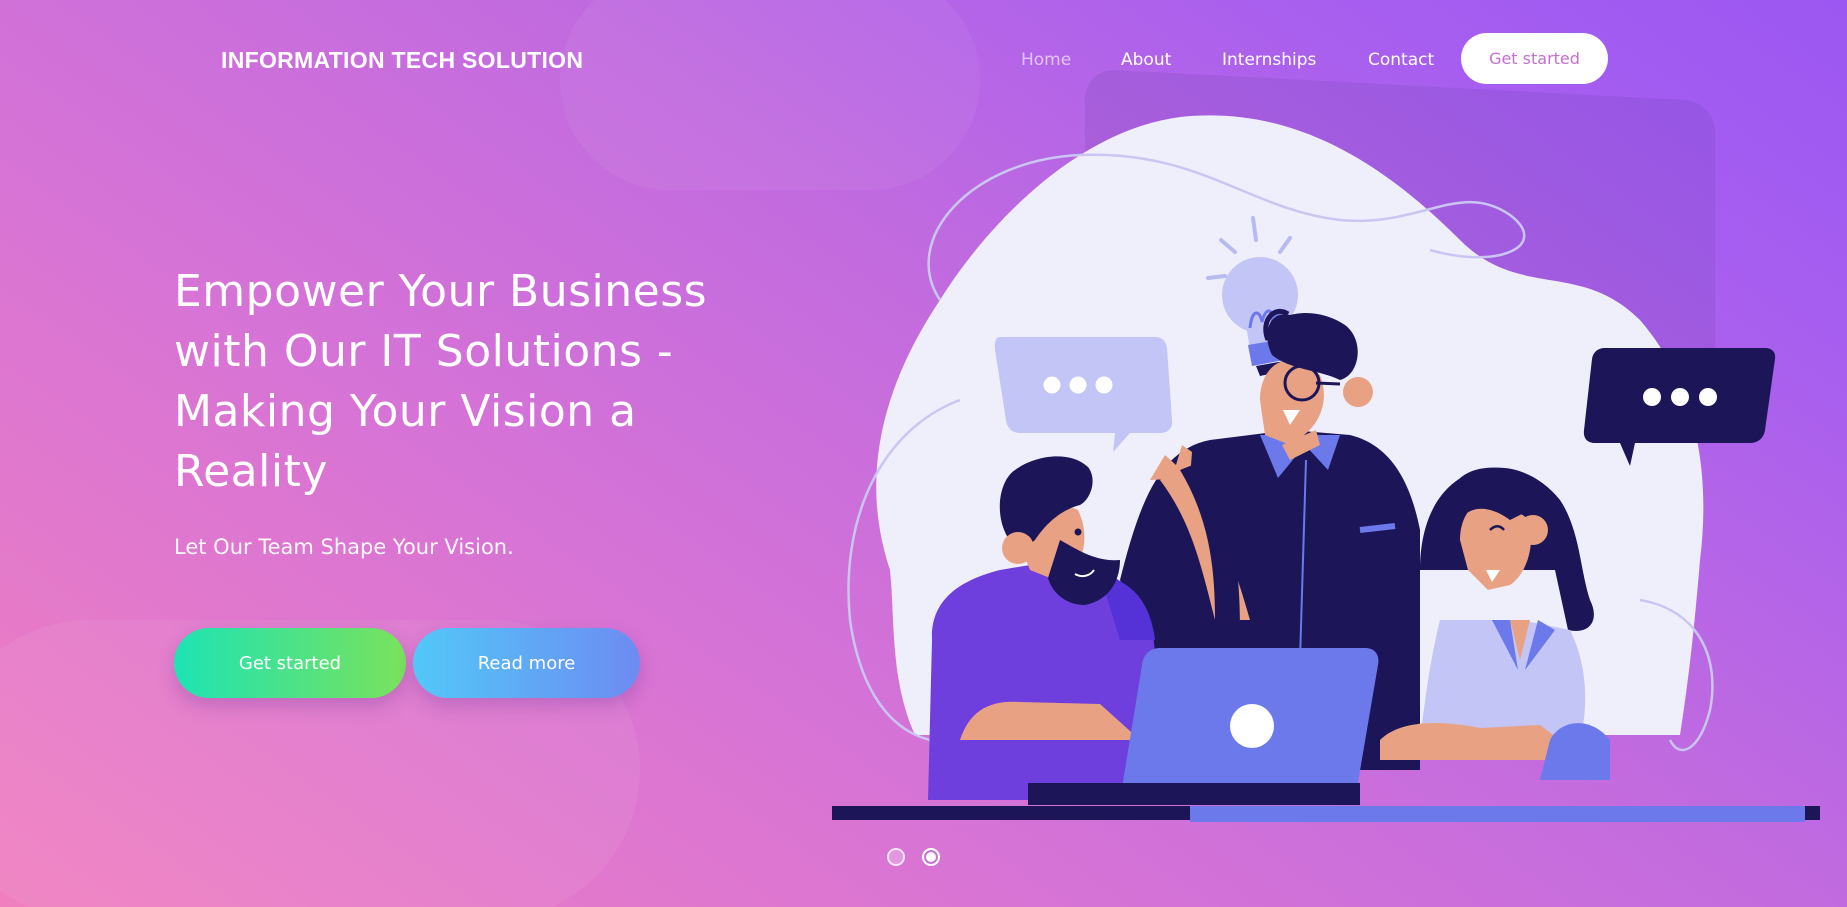  I want to click on desk, so click(1497, 814).